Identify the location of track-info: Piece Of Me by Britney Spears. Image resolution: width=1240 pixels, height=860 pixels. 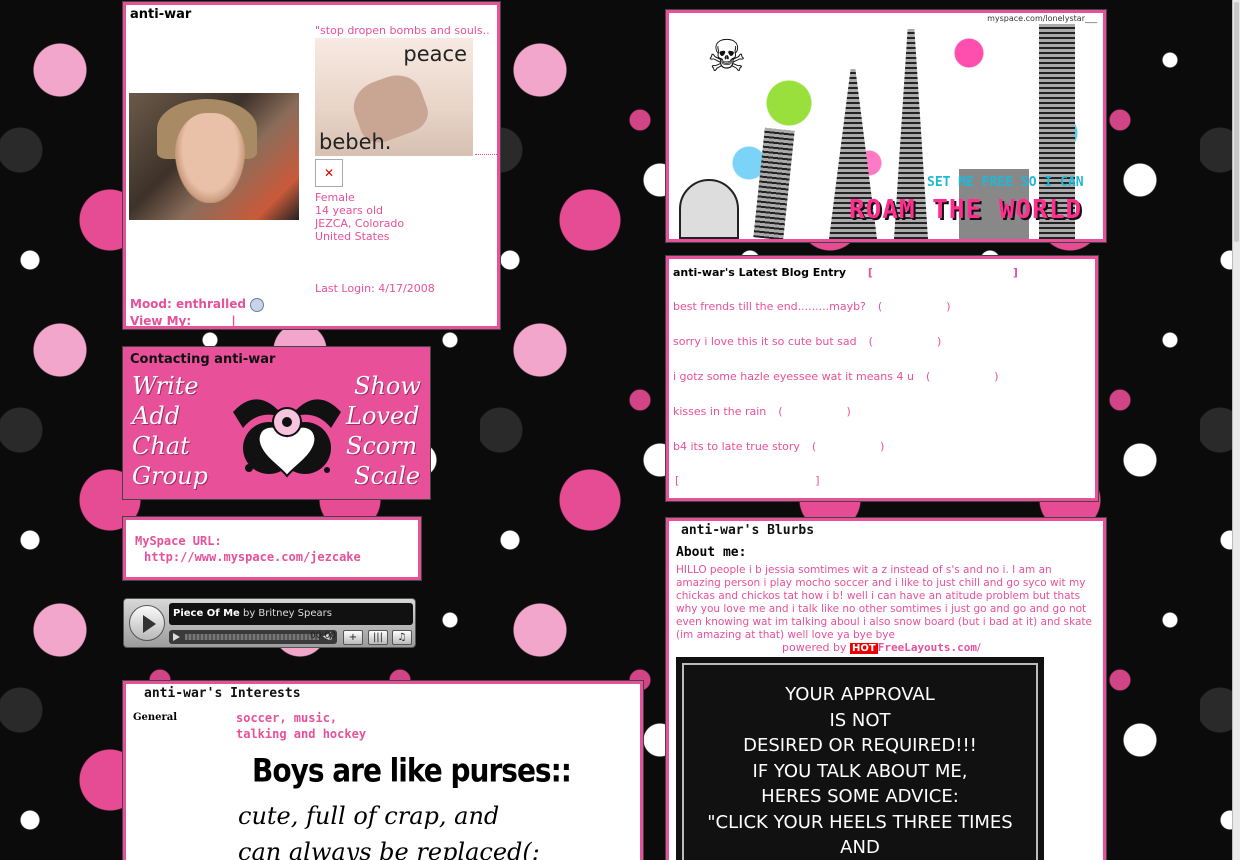
(291, 614).